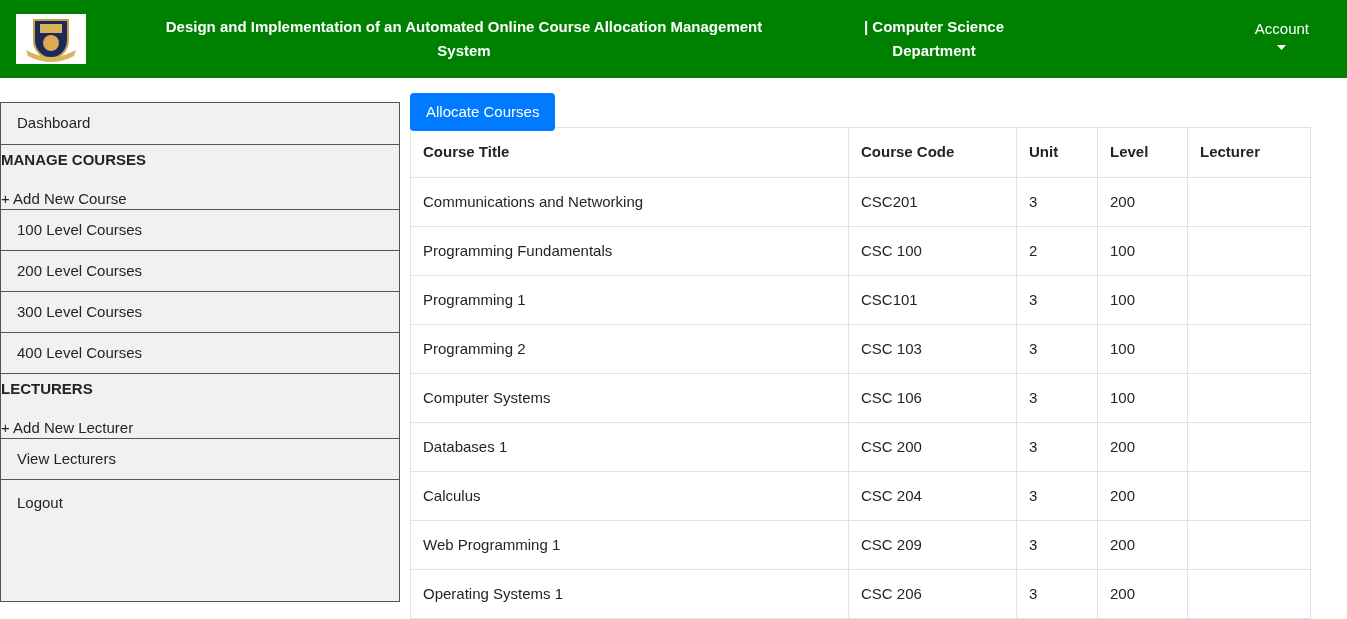 This screenshot has width=1347, height=619. I want to click on table-cell: CSC 204, so click(932, 496).